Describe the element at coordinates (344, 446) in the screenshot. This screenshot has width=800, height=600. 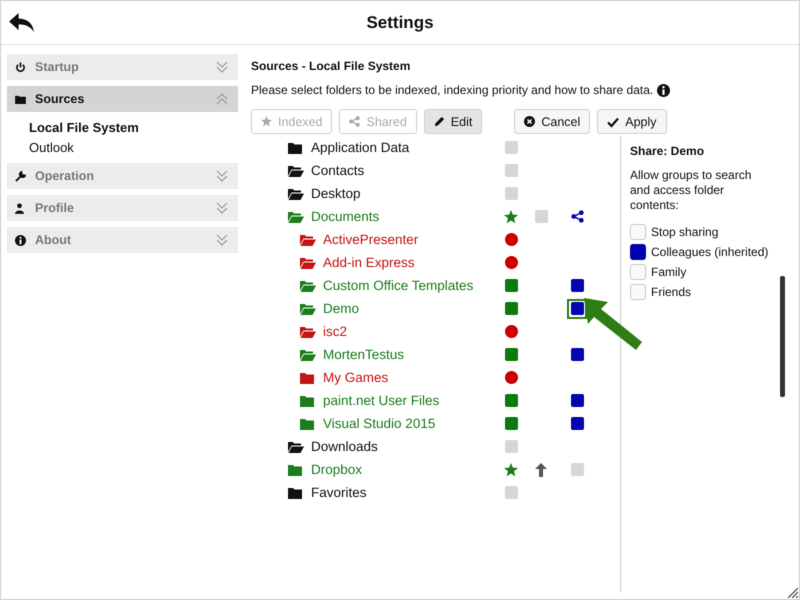
I see `folder-name: Downloads` at that location.